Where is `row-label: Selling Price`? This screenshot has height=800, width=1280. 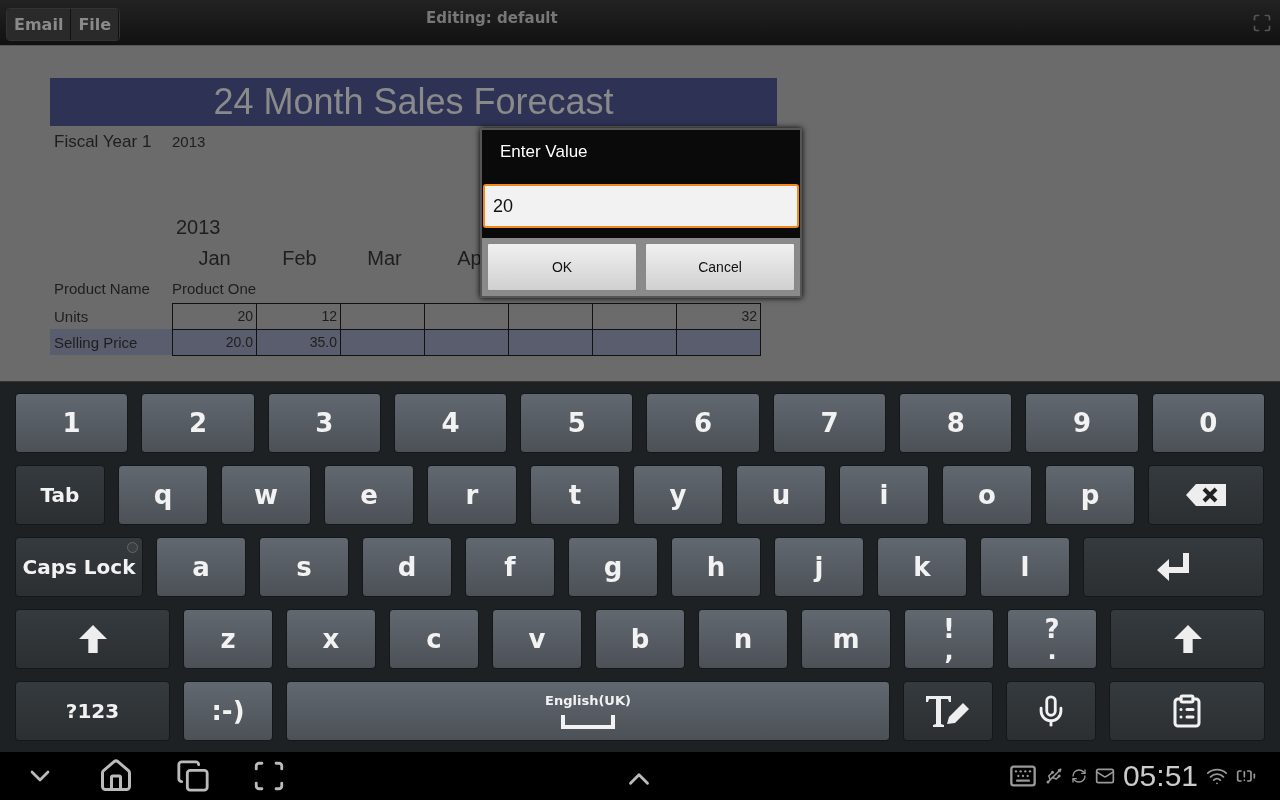 row-label: Selling Price is located at coordinates (111, 342).